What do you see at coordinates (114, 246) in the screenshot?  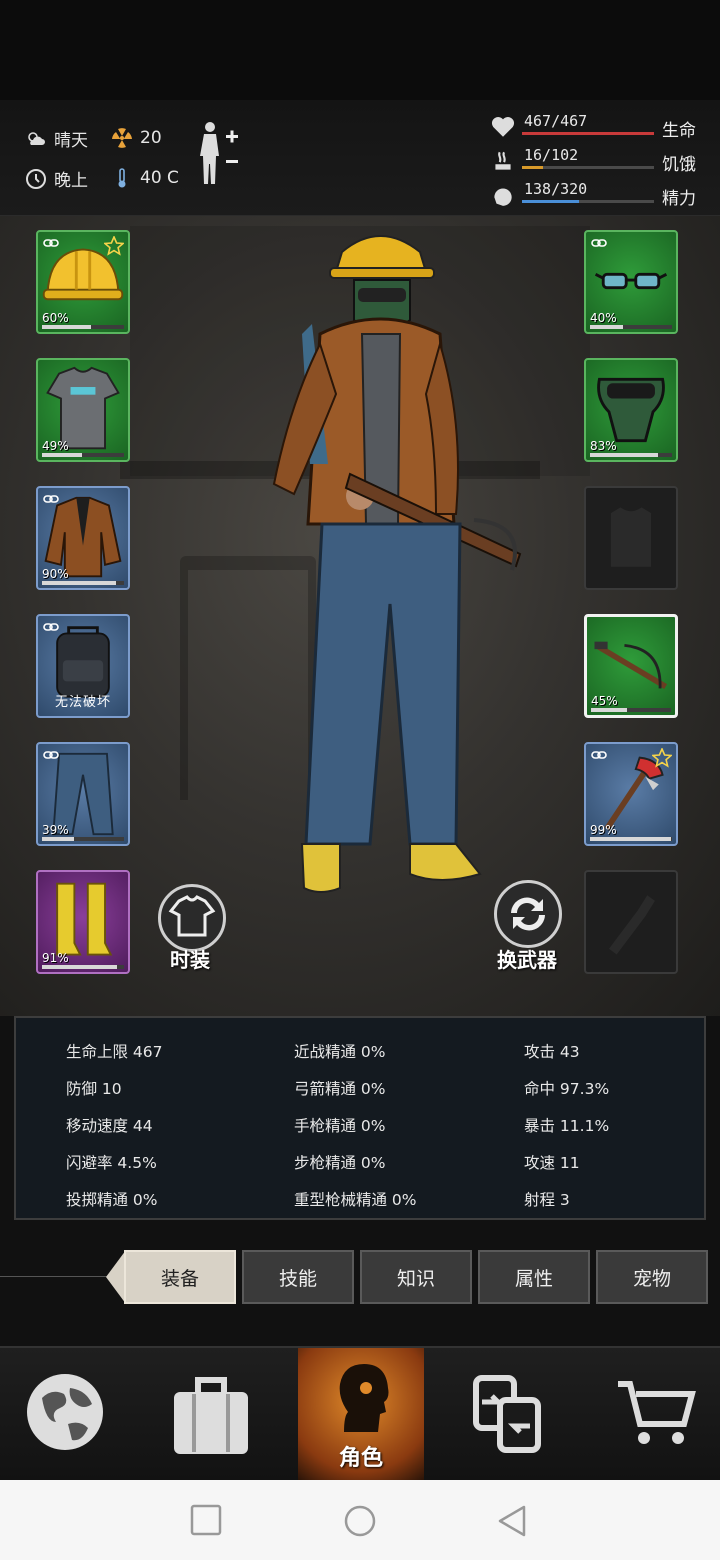 I see `star-icon` at bounding box center [114, 246].